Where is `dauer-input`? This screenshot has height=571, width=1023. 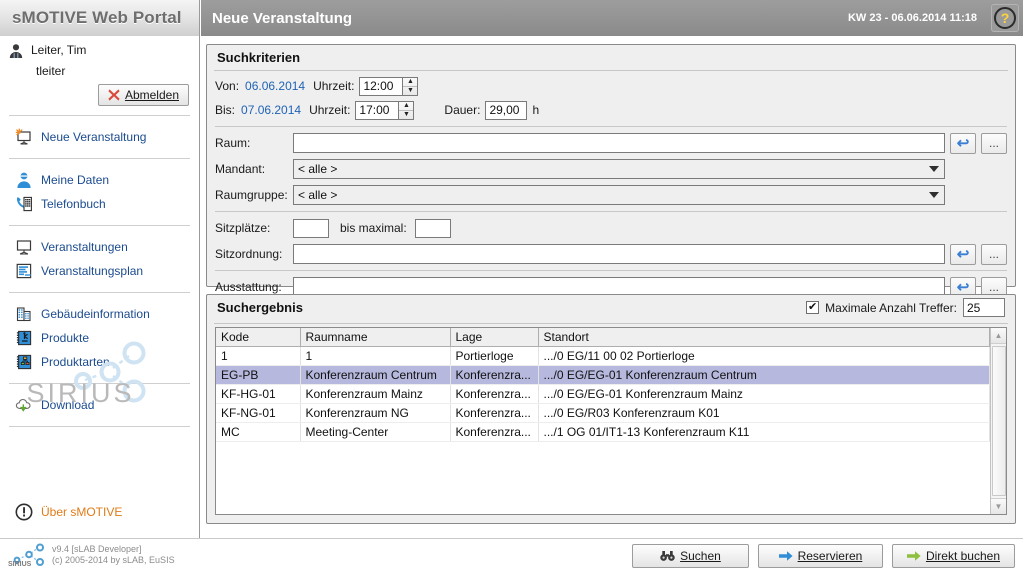 dauer-input is located at coordinates (506, 110).